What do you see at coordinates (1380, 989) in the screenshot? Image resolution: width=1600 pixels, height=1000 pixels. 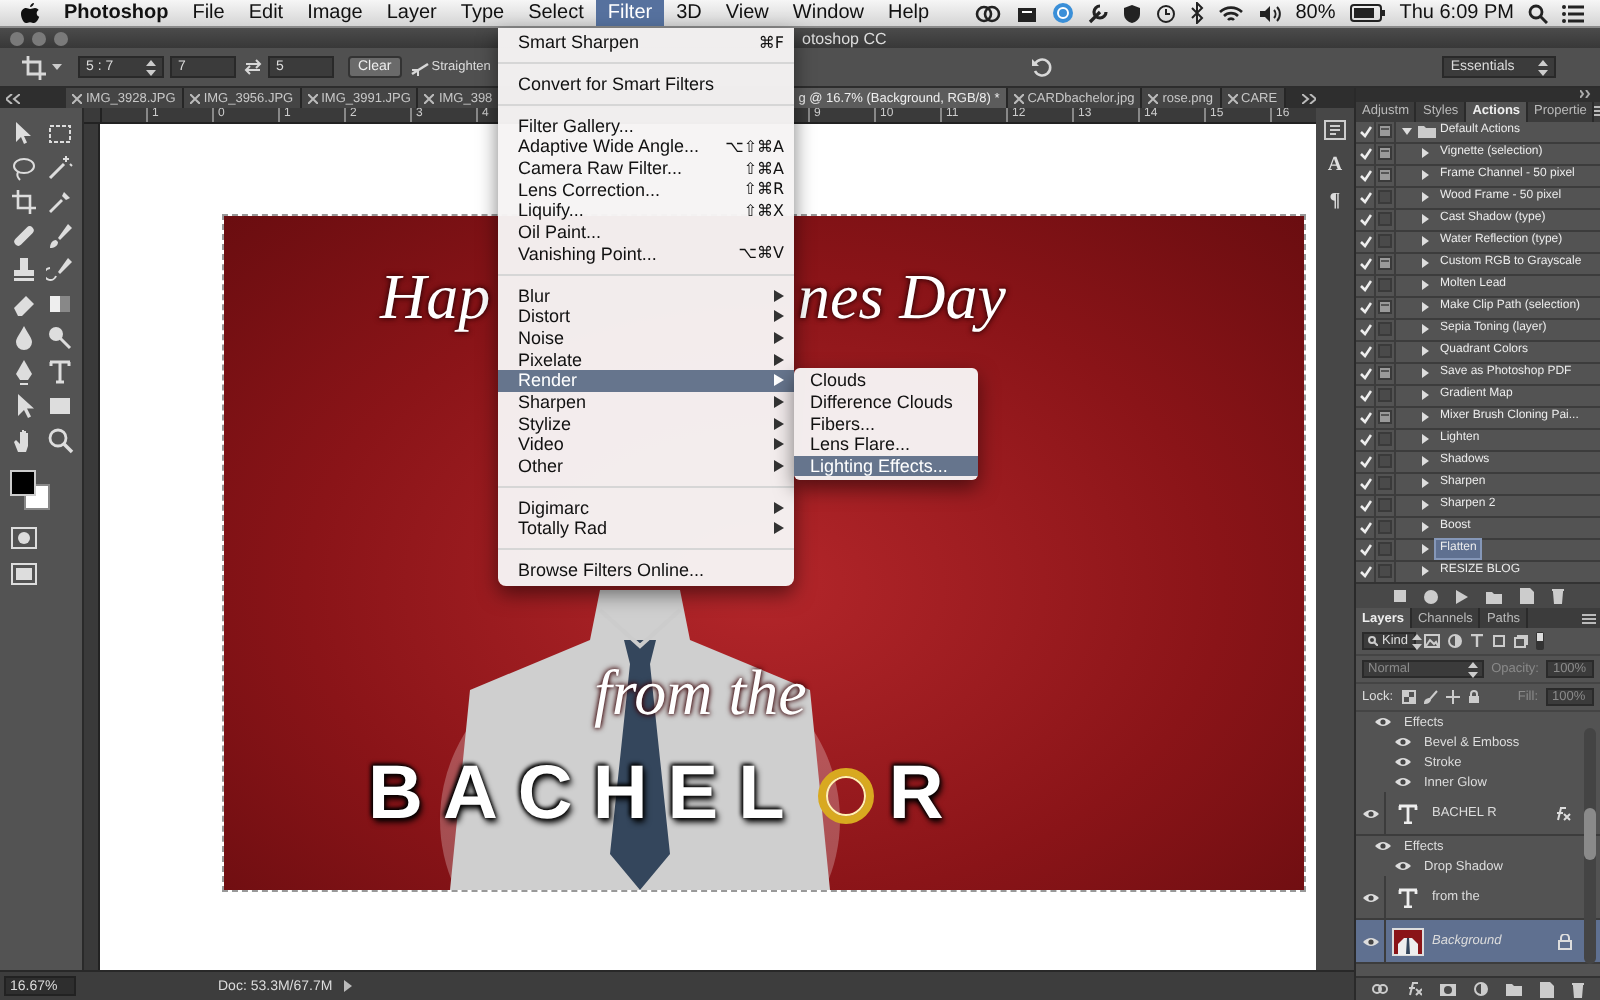 I see `link-icon` at bounding box center [1380, 989].